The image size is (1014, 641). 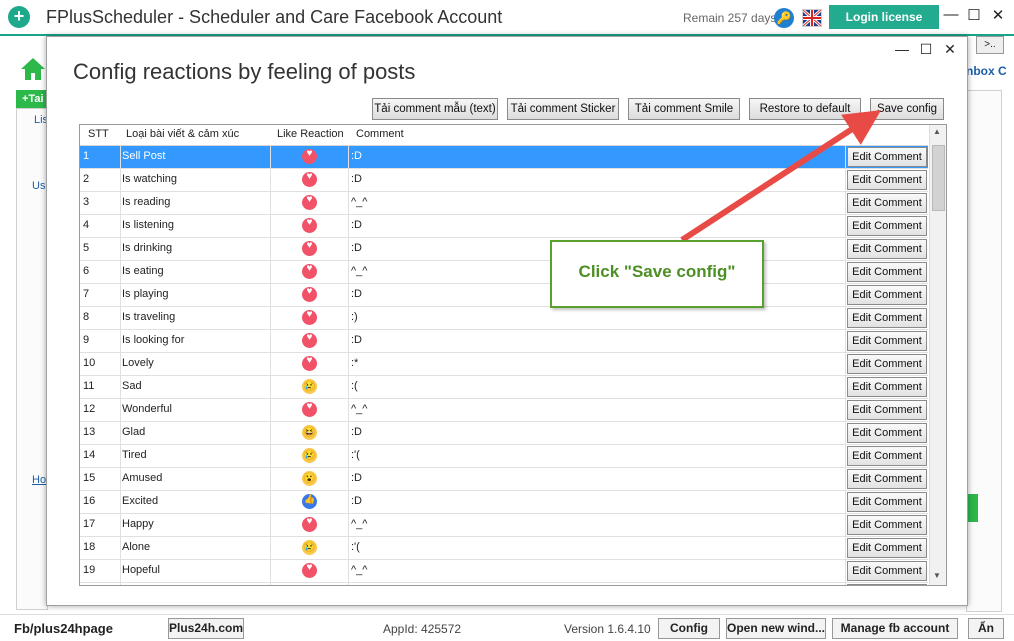 What do you see at coordinates (781, 176) in the screenshot?
I see `annotation-arrow` at bounding box center [781, 176].